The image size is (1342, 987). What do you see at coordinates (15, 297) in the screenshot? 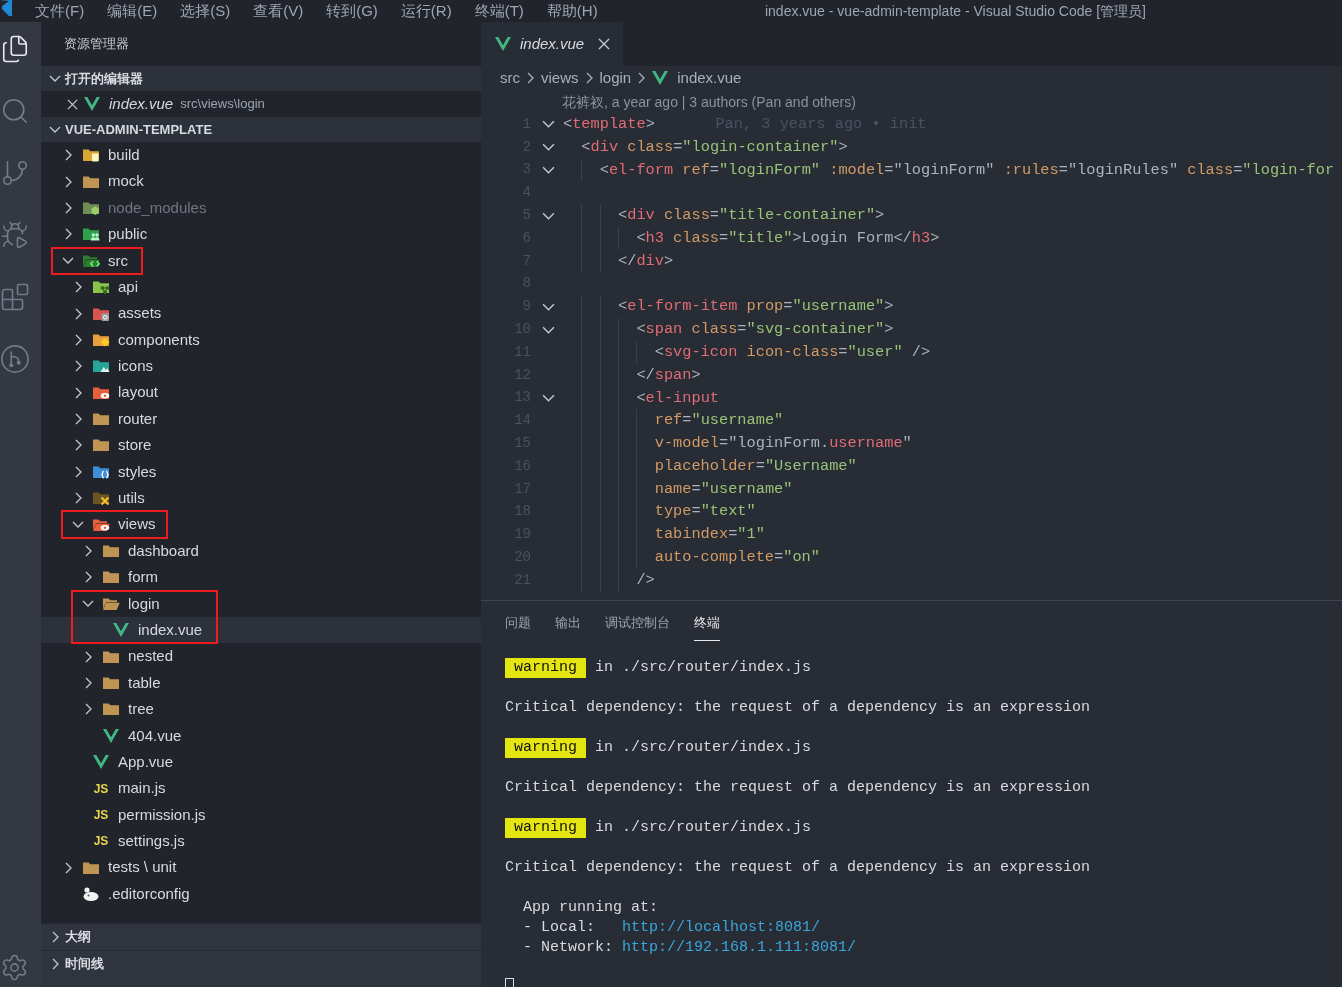
I see `blocks-icon` at bounding box center [15, 297].